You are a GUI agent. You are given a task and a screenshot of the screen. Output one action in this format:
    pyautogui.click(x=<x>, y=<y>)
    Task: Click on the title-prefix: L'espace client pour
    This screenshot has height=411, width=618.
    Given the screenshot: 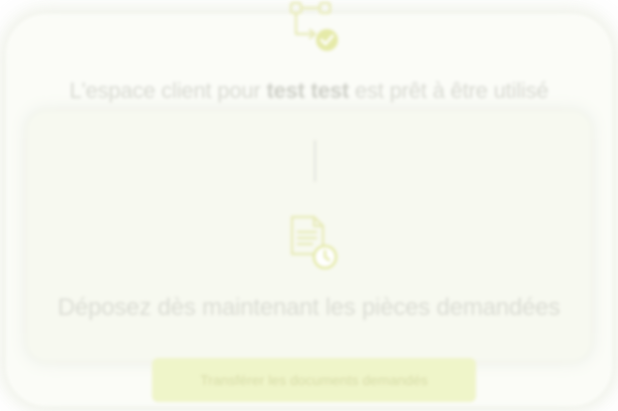 What is the action you would take?
    pyautogui.click(x=168, y=90)
    